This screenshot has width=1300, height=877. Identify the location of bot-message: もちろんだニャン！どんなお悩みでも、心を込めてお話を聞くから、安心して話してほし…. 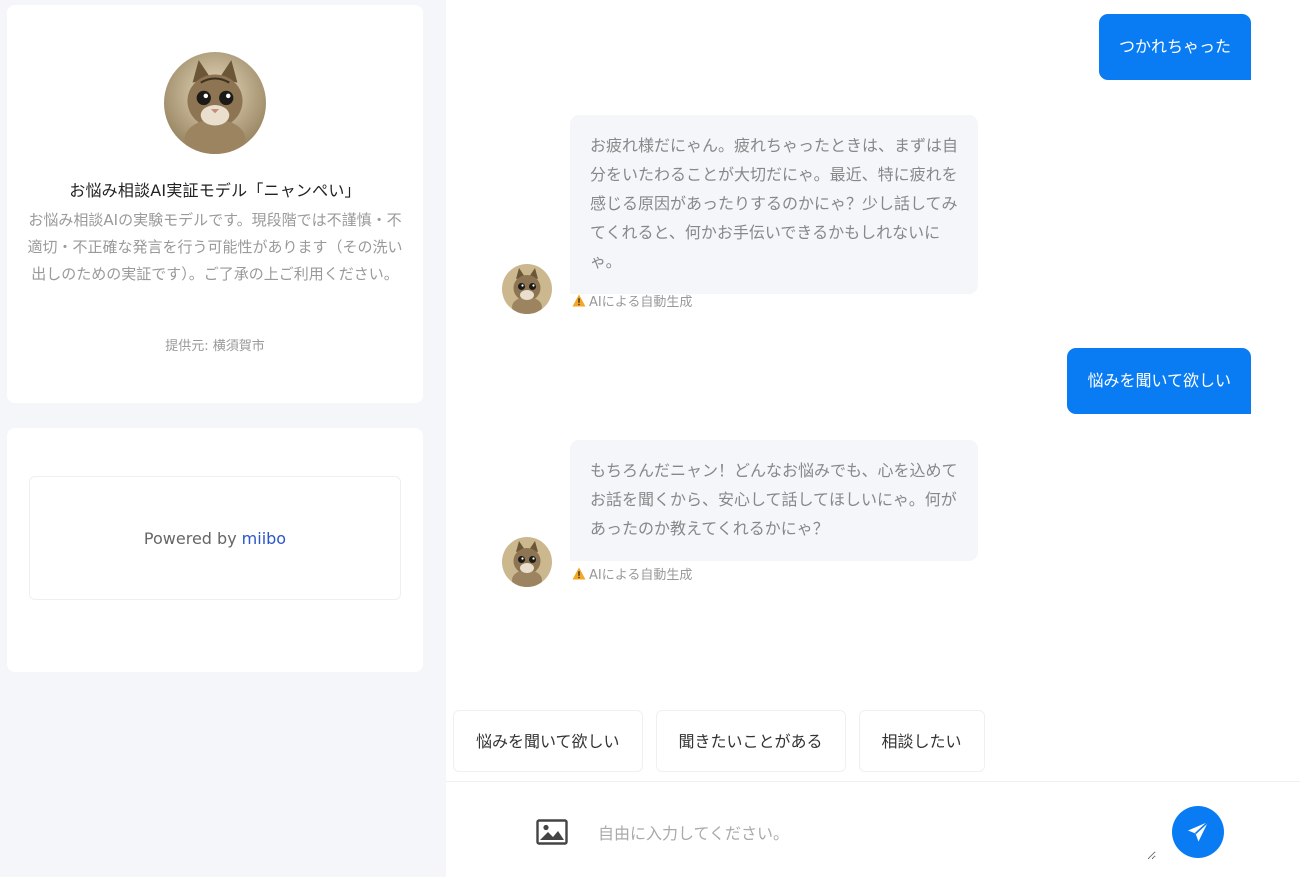
(774, 500).